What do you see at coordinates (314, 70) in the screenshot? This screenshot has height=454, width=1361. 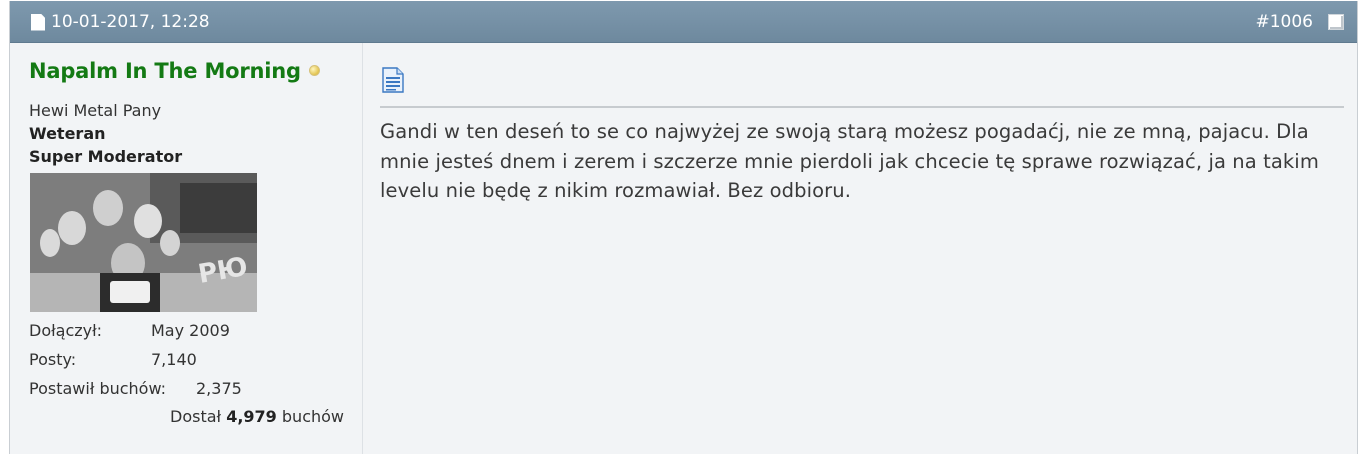 I see `online-status-icon` at bounding box center [314, 70].